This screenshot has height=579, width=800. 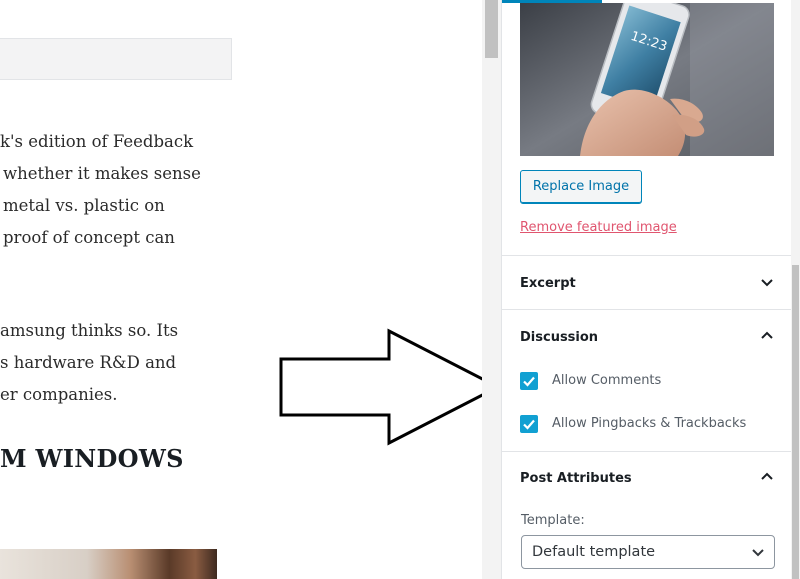 I want to click on template-select: Default template, so click(x=648, y=552).